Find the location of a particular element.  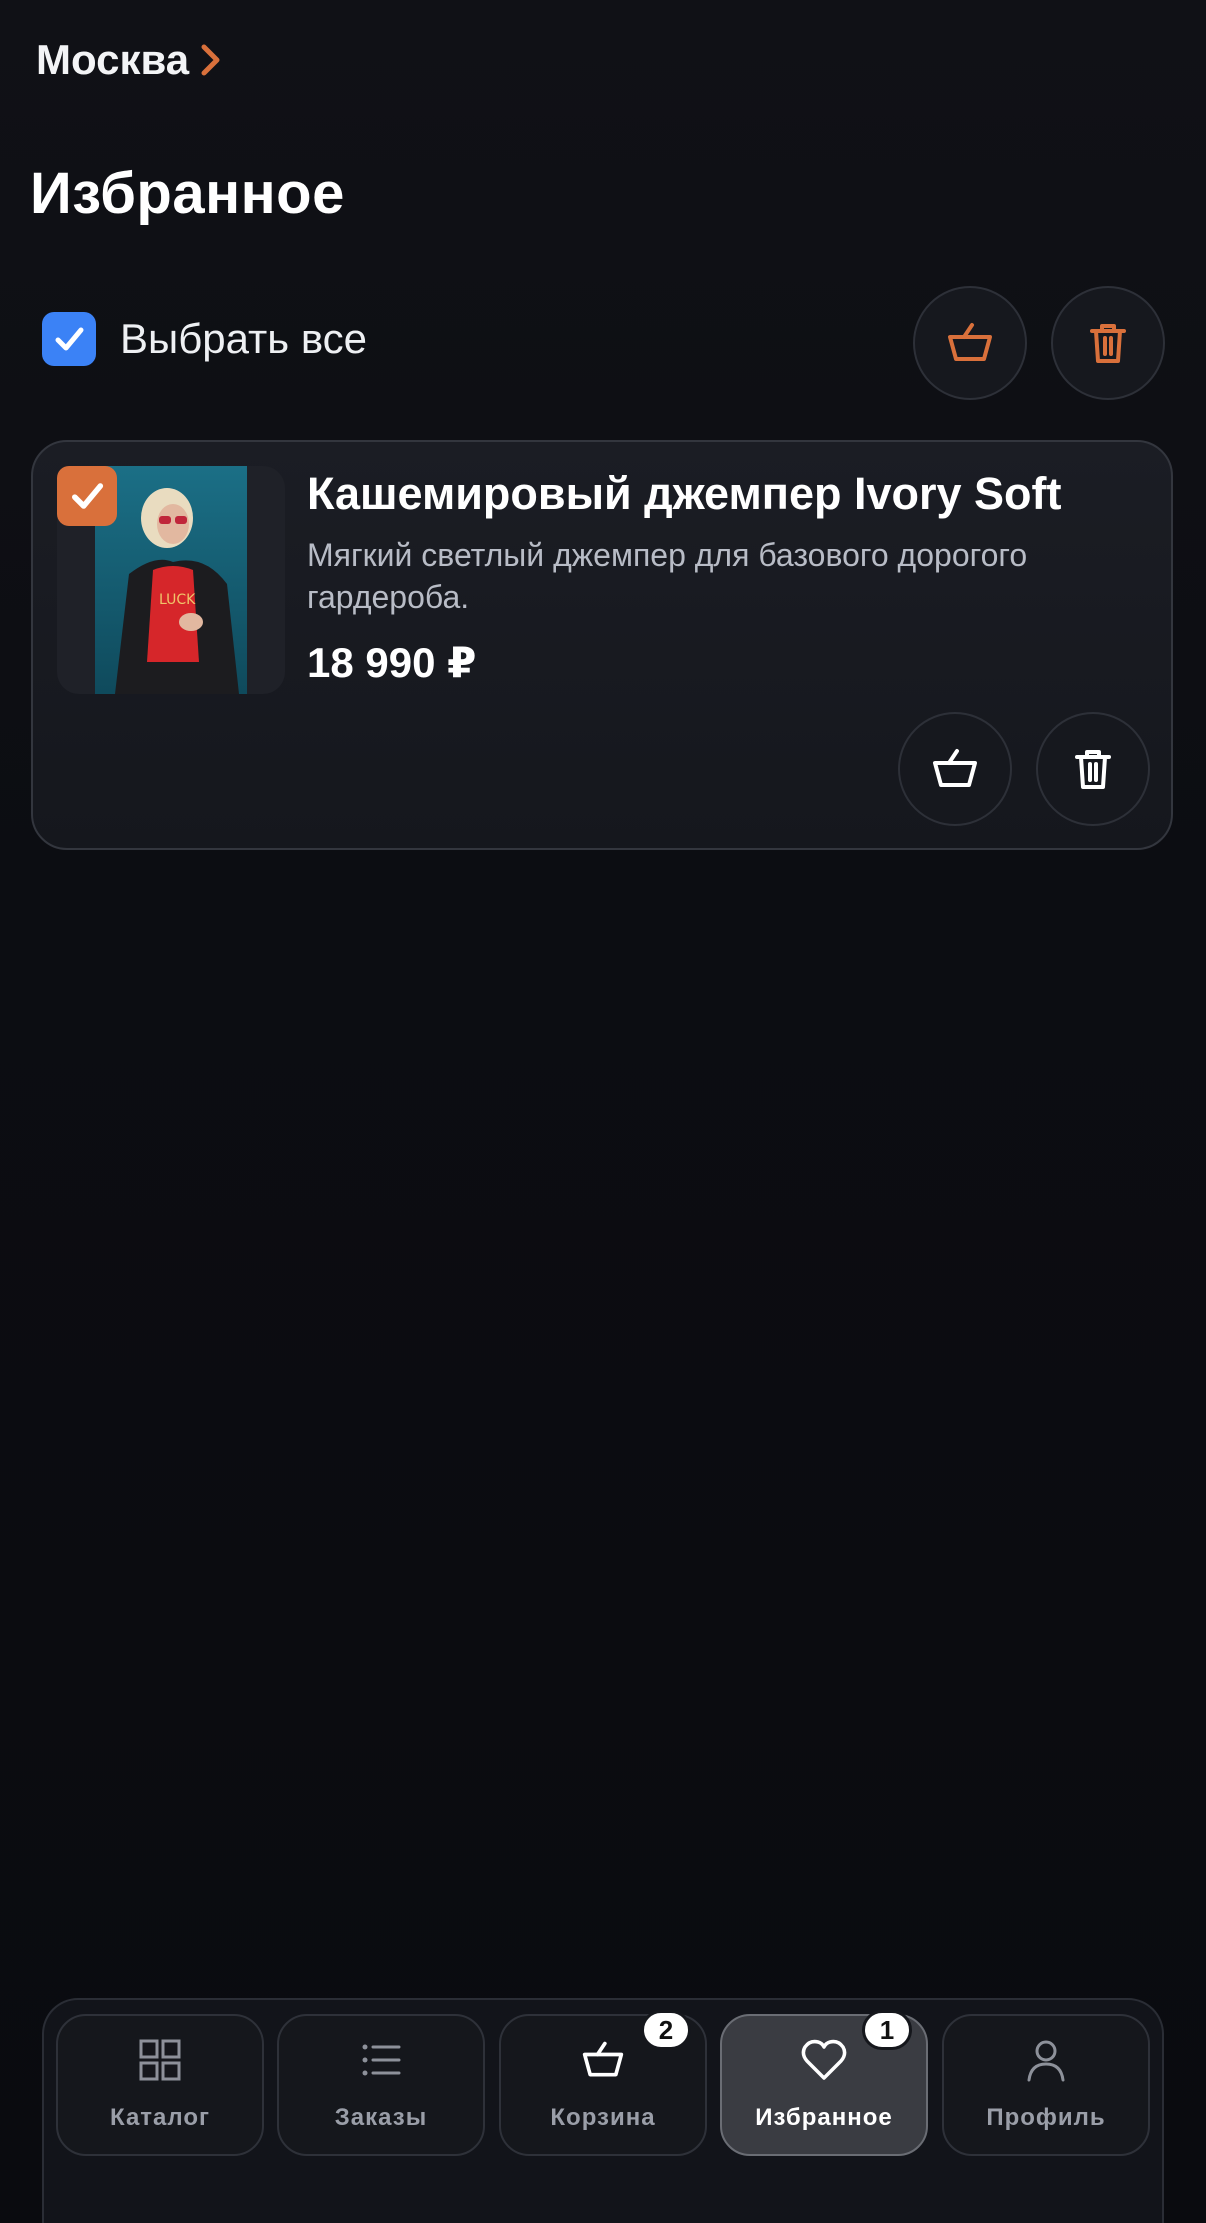

product-photo: LUCK is located at coordinates (171, 580).